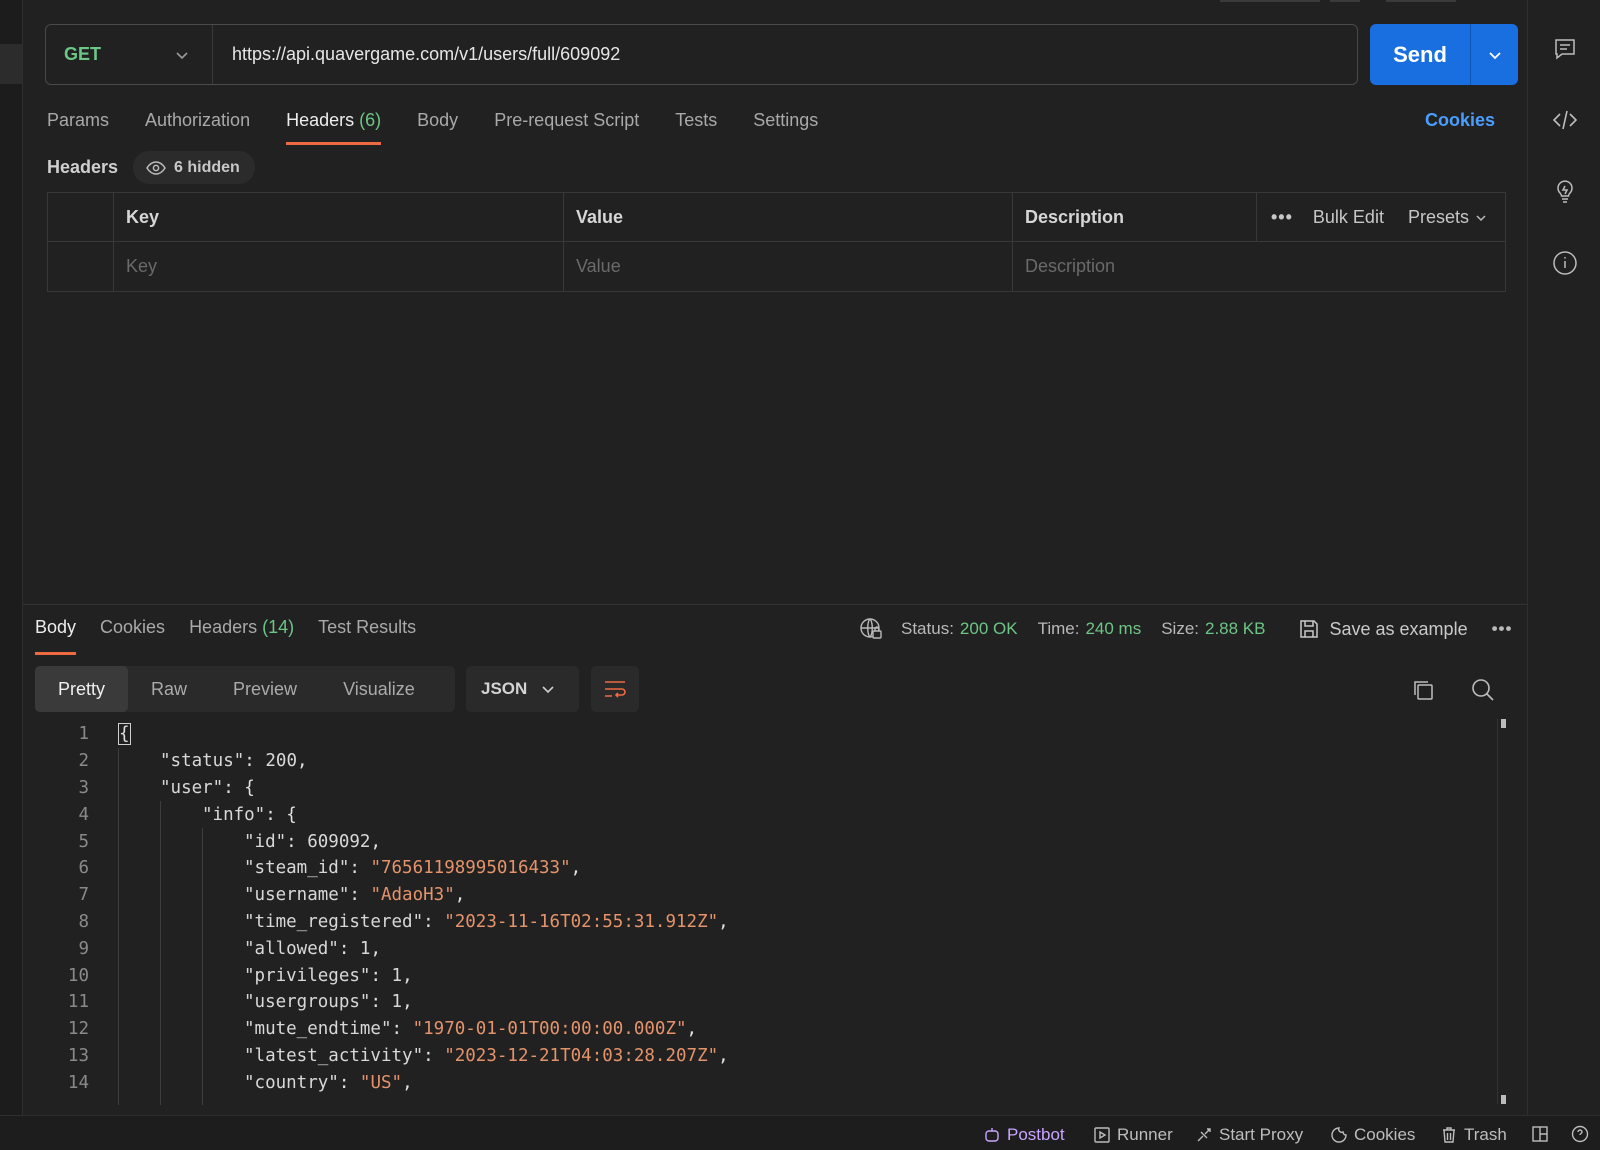 The width and height of the screenshot is (1600, 1150). What do you see at coordinates (581, 1055) in the screenshot?
I see `json-string: "2023-12-21T04:03:28.207Z"` at bounding box center [581, 1055].